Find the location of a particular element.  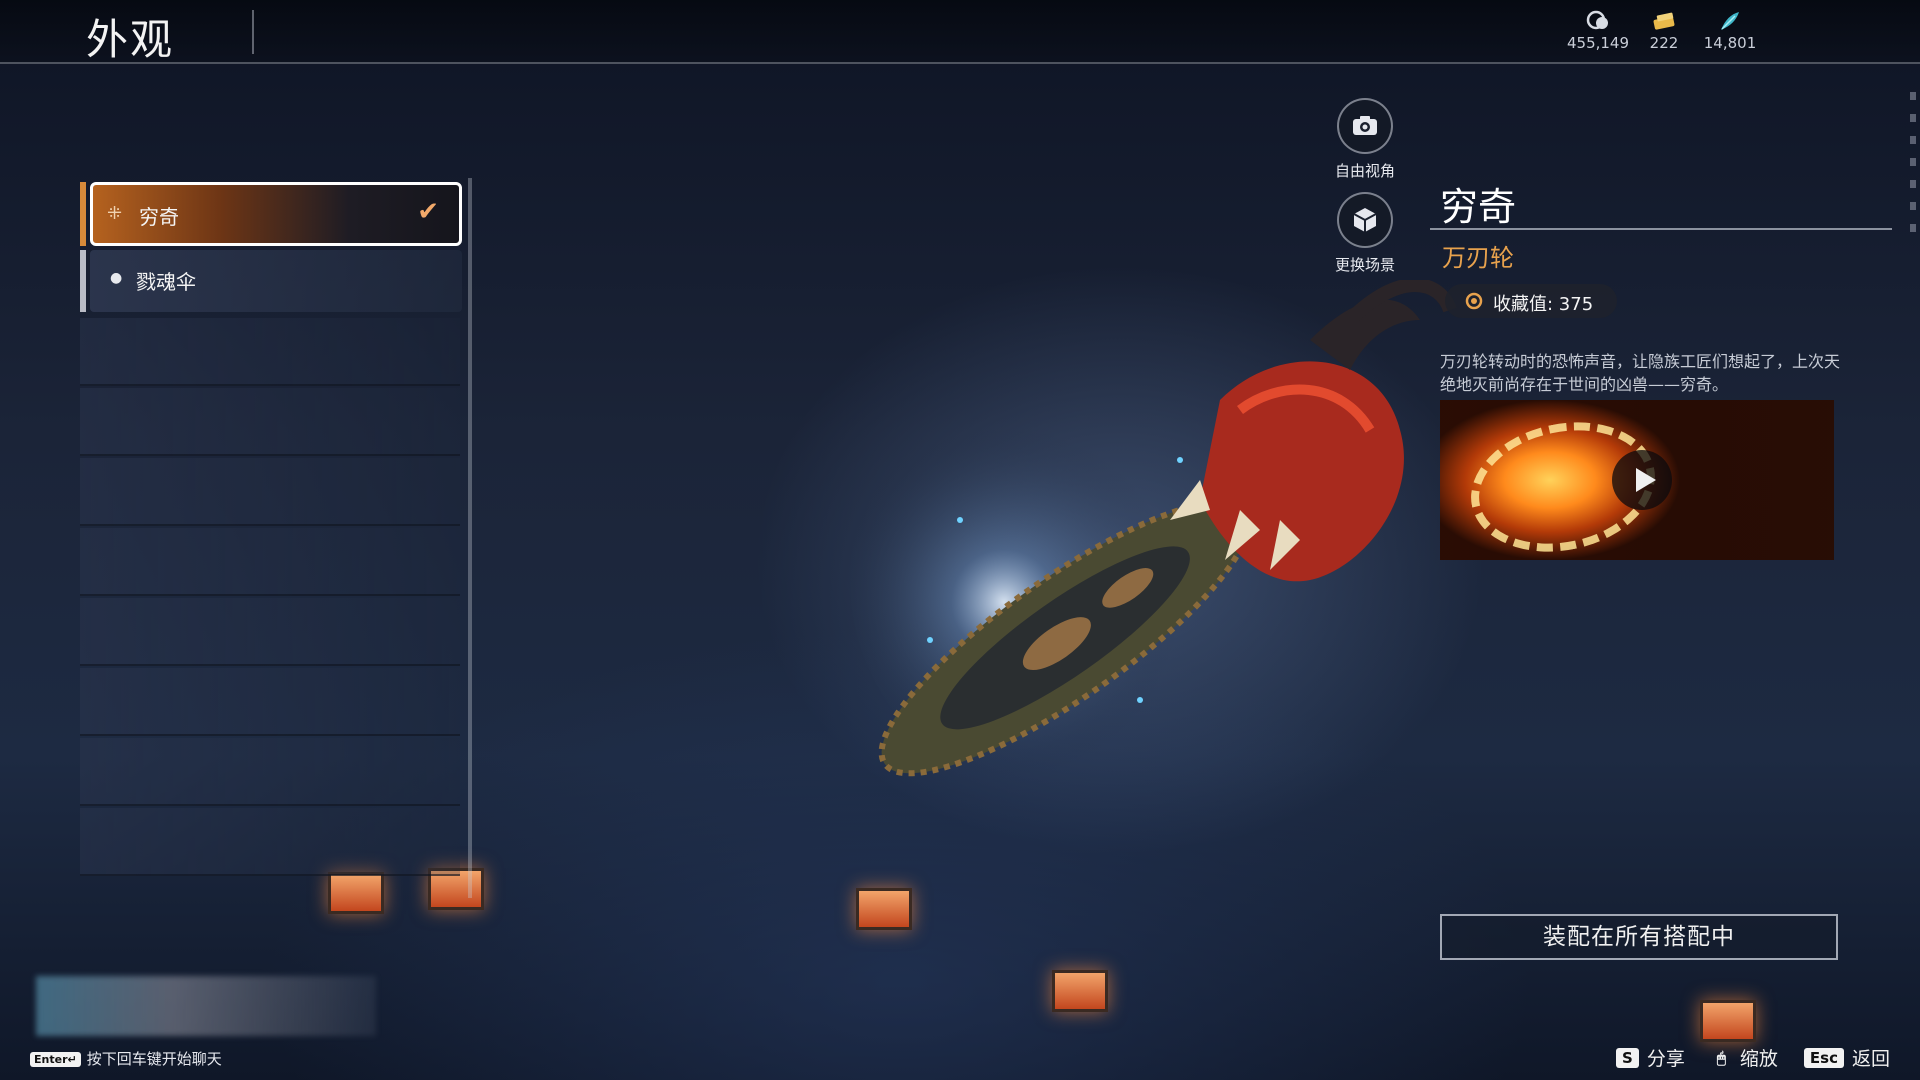

equip-all-label: 装配在所有搭配中 is located at coordinates (1639, 937).